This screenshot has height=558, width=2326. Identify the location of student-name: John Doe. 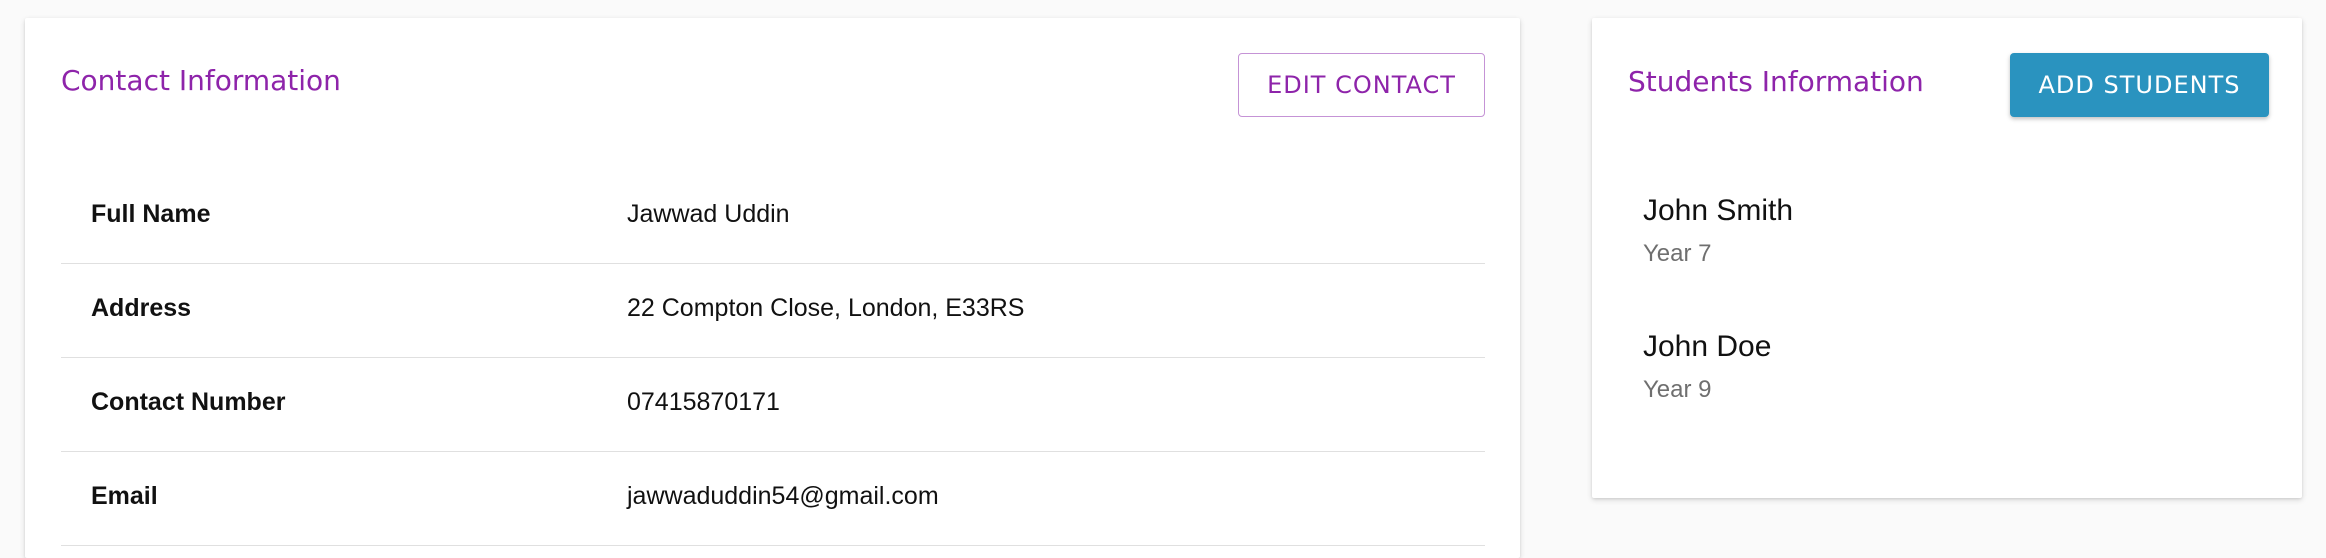
(1707, 346).